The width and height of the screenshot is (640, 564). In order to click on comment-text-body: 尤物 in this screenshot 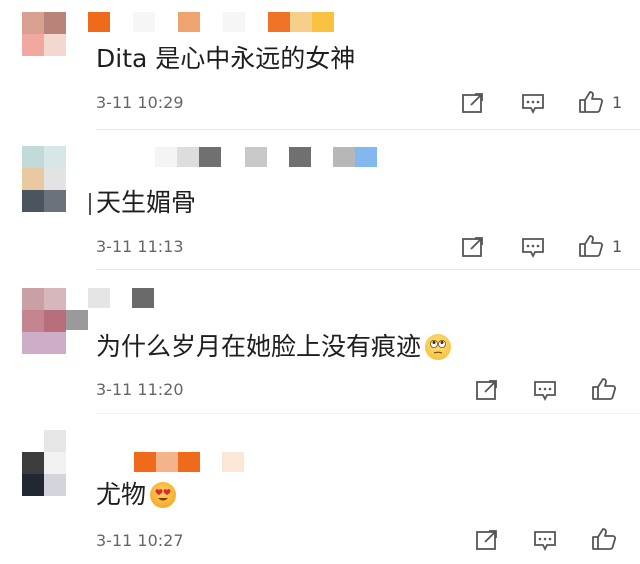, I will do `click(121, 494)`.